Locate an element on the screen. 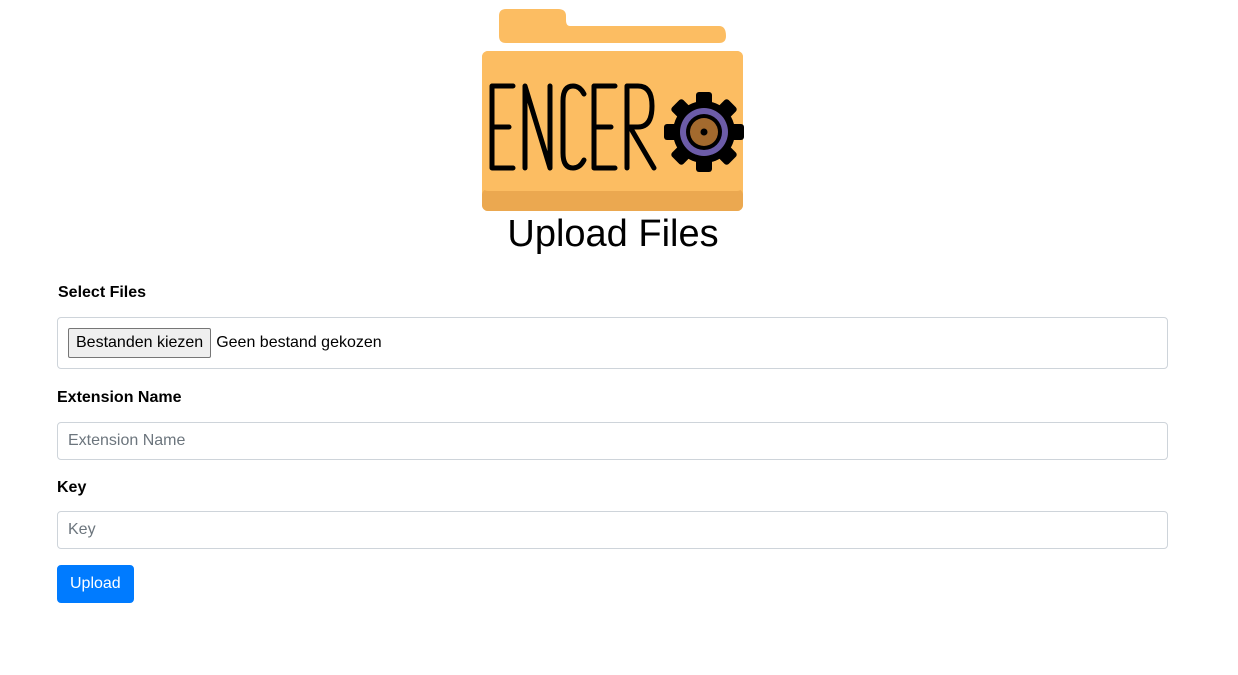  extension-name-label: Extension Name is located at coordinates (119, 397).